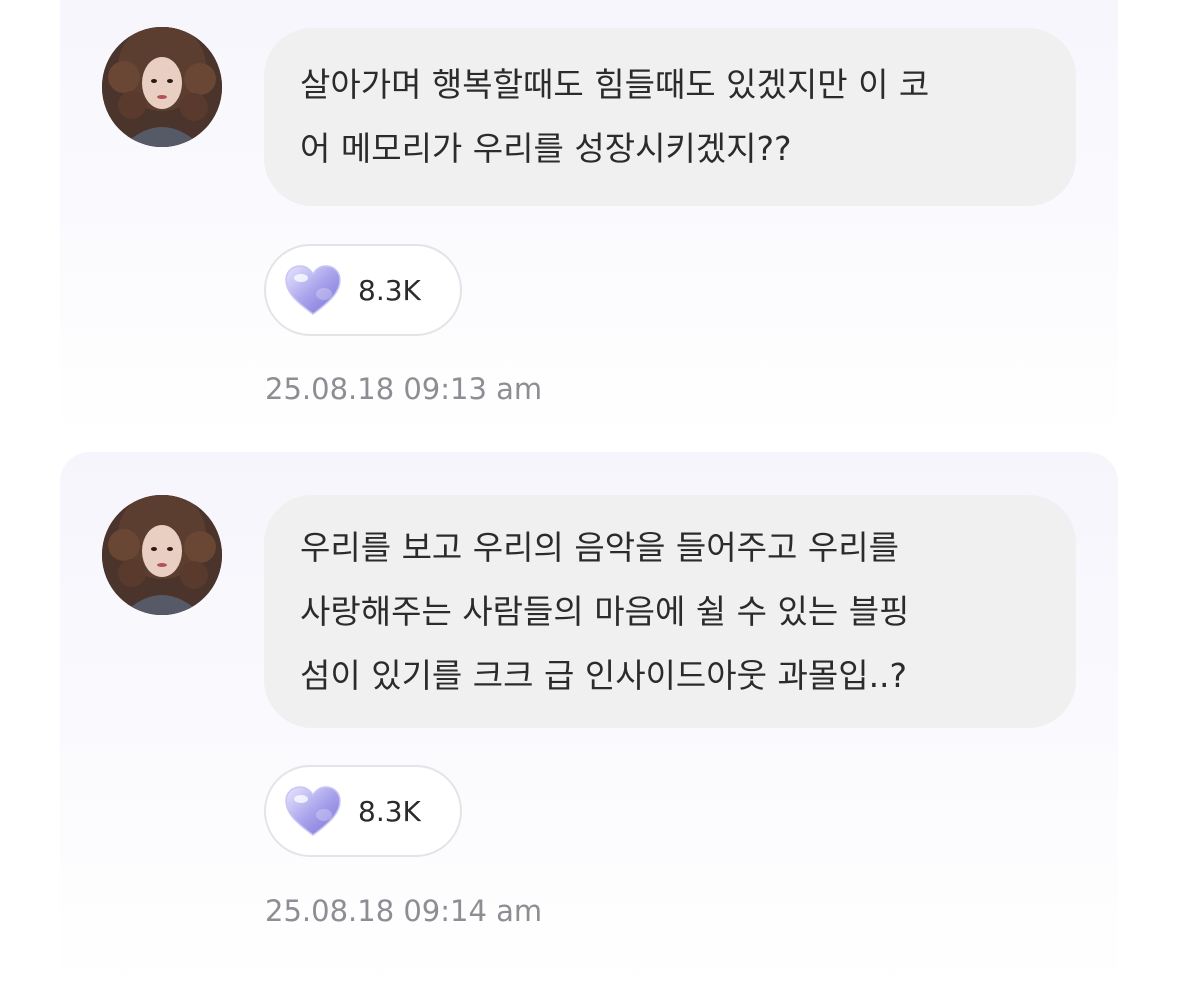 The image size is (1179, 992). I want to click on message-line: 섬이 있기를 크크 급 인사이드아웃 과몰입..?, so click(604, 675).